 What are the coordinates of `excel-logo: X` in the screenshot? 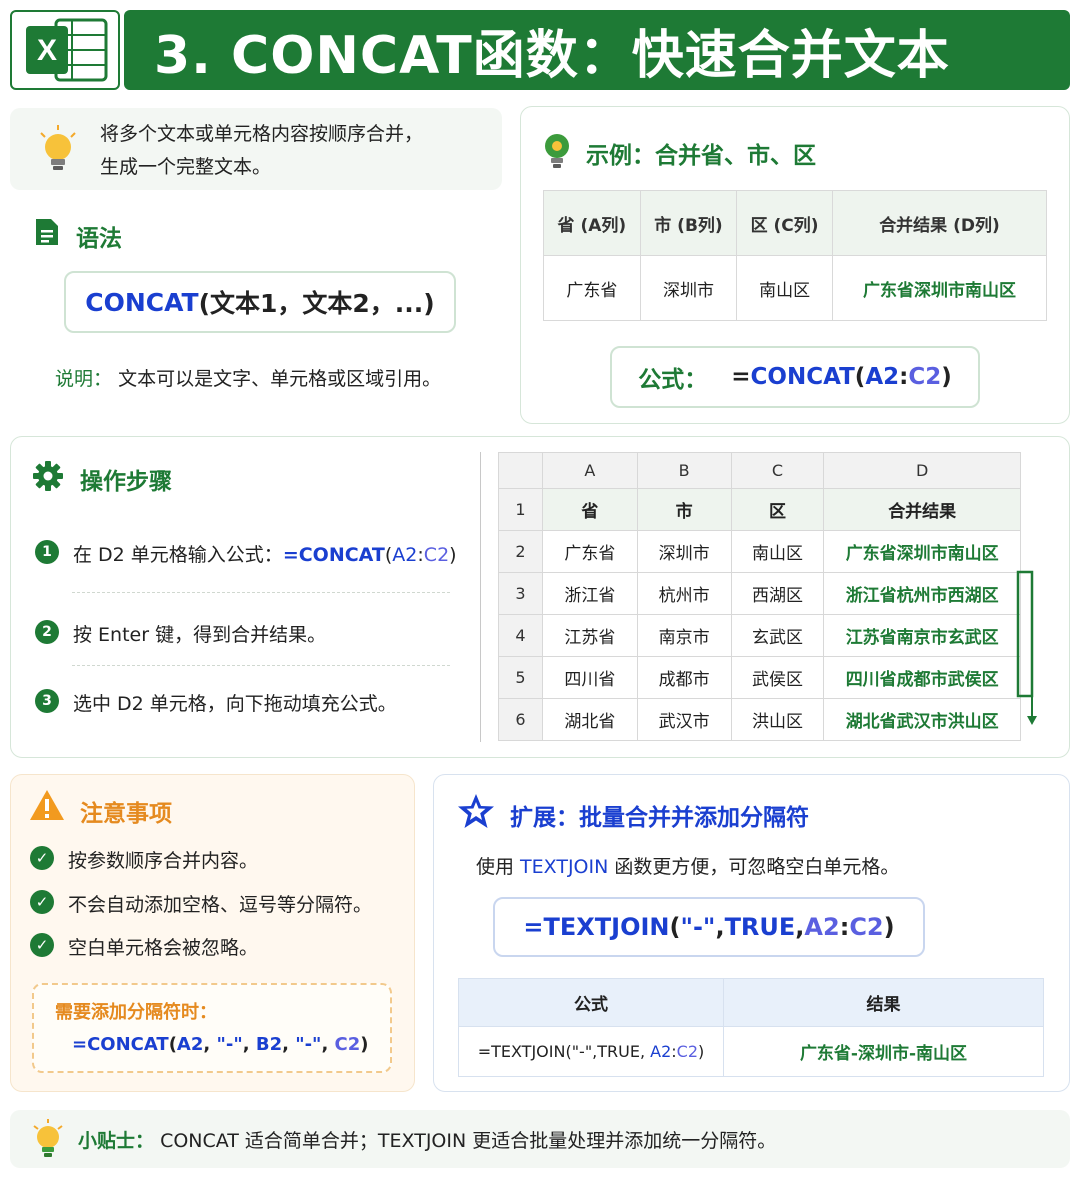 It's located at (65, 50).